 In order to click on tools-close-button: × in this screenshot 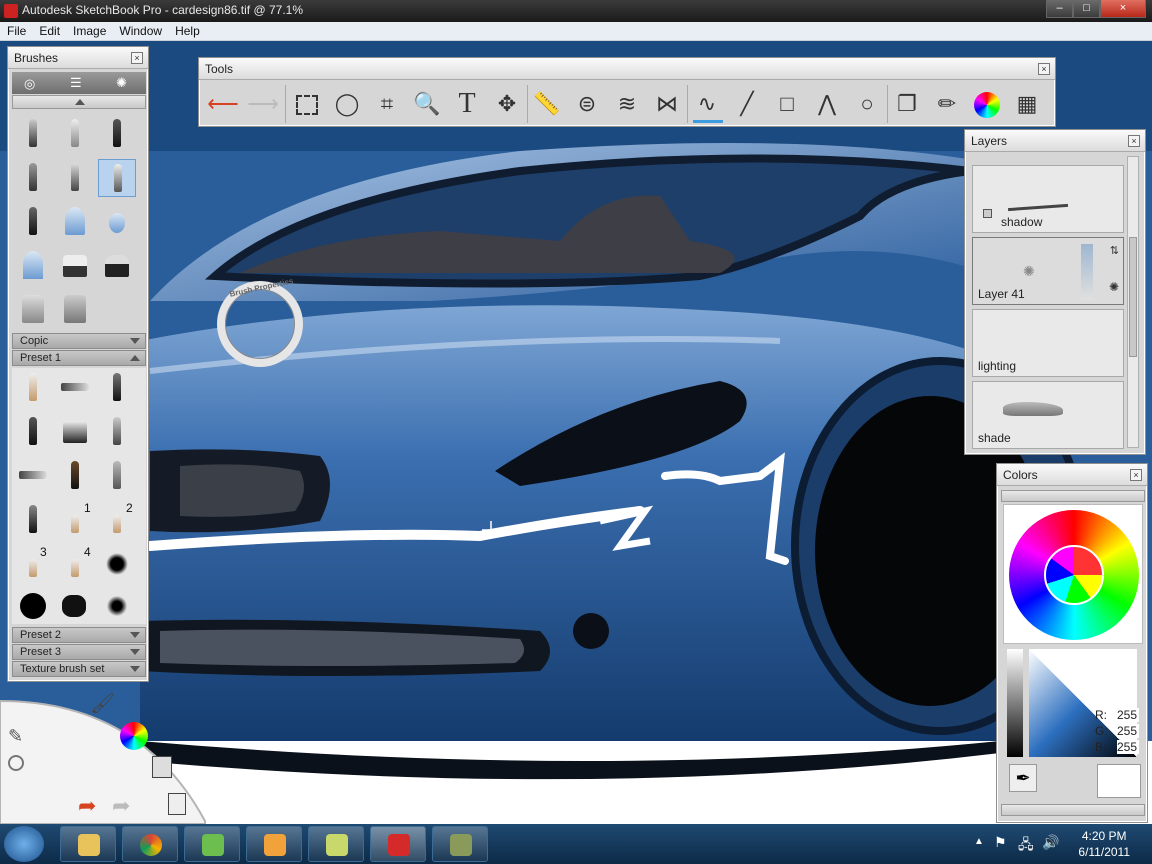, I will do `click(1044, 69)`.